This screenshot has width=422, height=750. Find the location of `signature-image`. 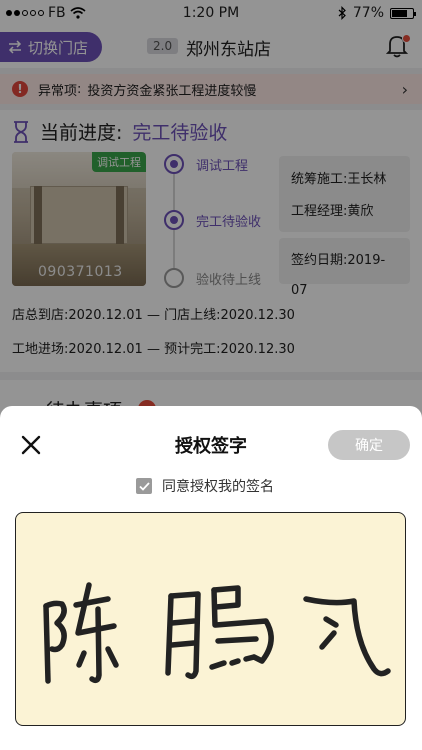

signature-image is located at coordinates (217, 633).